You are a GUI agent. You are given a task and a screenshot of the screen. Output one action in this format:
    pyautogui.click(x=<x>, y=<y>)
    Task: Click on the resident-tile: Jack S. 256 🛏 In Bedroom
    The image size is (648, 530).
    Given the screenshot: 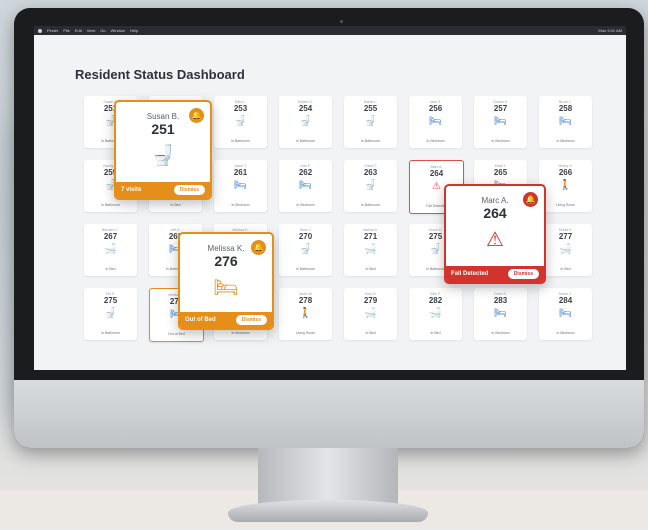 What is the action you would take?
    pyautogui.click(x=435, y=122)
    